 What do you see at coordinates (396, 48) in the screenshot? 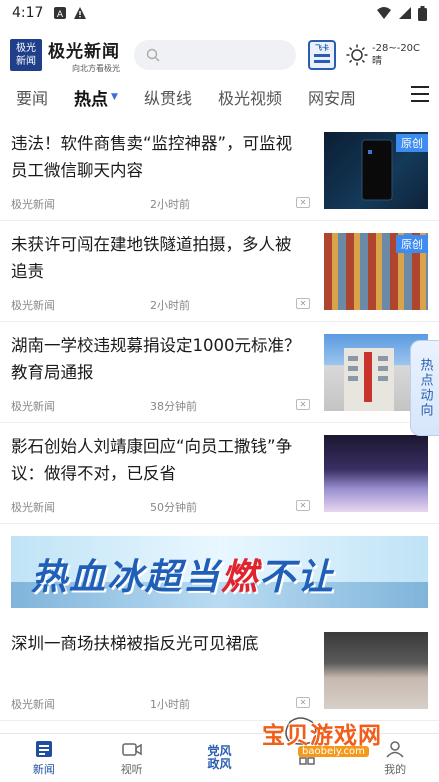
I see `weather-temp: -28~-20C` at bounding box center [396, 48].